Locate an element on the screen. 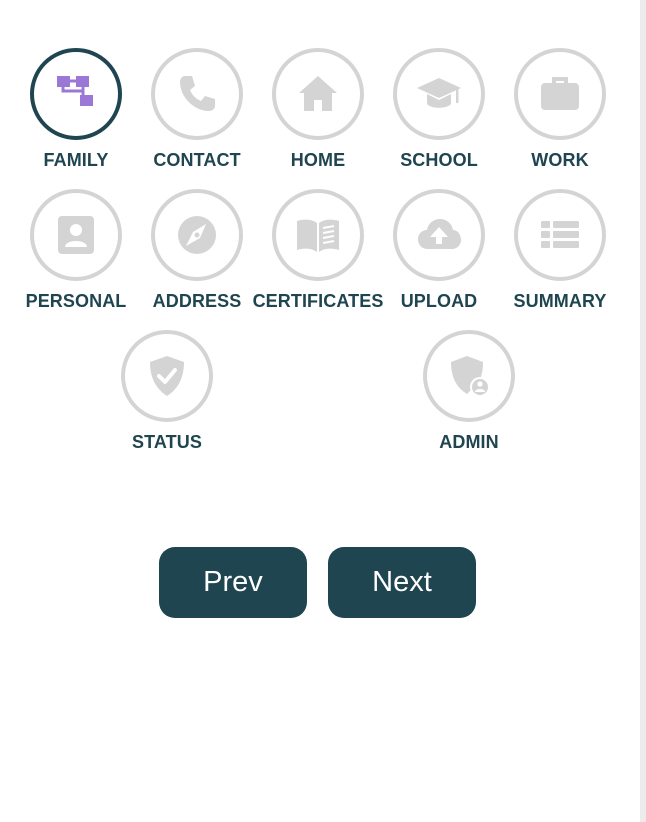  step-status: STATUS is located at coordinates (167, 391).